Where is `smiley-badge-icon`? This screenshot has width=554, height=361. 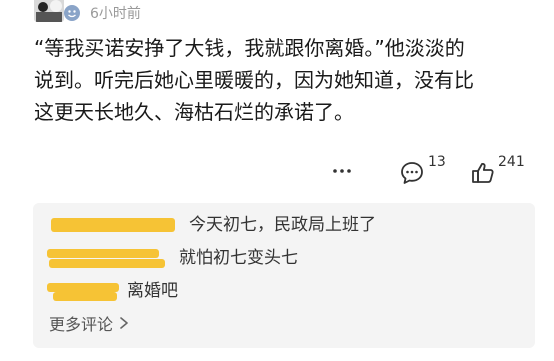 smiley-badge-icon is located at coordinates (72, 13).